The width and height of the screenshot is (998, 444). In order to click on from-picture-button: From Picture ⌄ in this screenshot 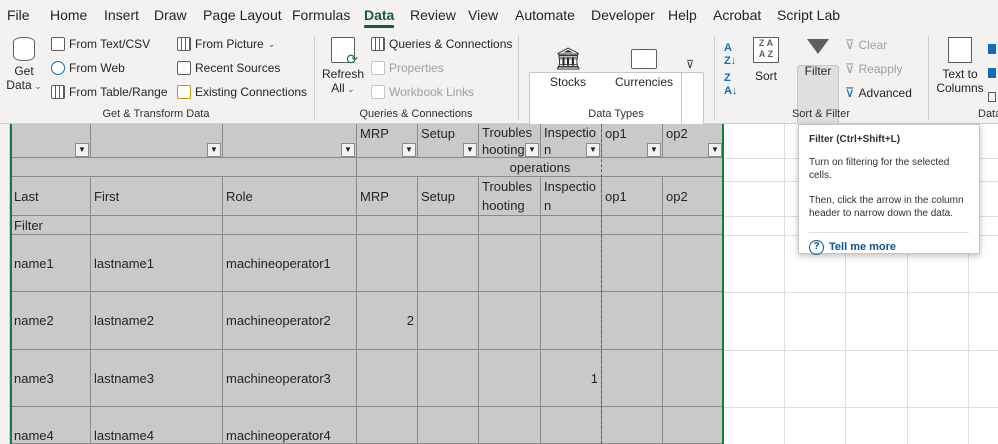, I will do `click(226, 44)`.